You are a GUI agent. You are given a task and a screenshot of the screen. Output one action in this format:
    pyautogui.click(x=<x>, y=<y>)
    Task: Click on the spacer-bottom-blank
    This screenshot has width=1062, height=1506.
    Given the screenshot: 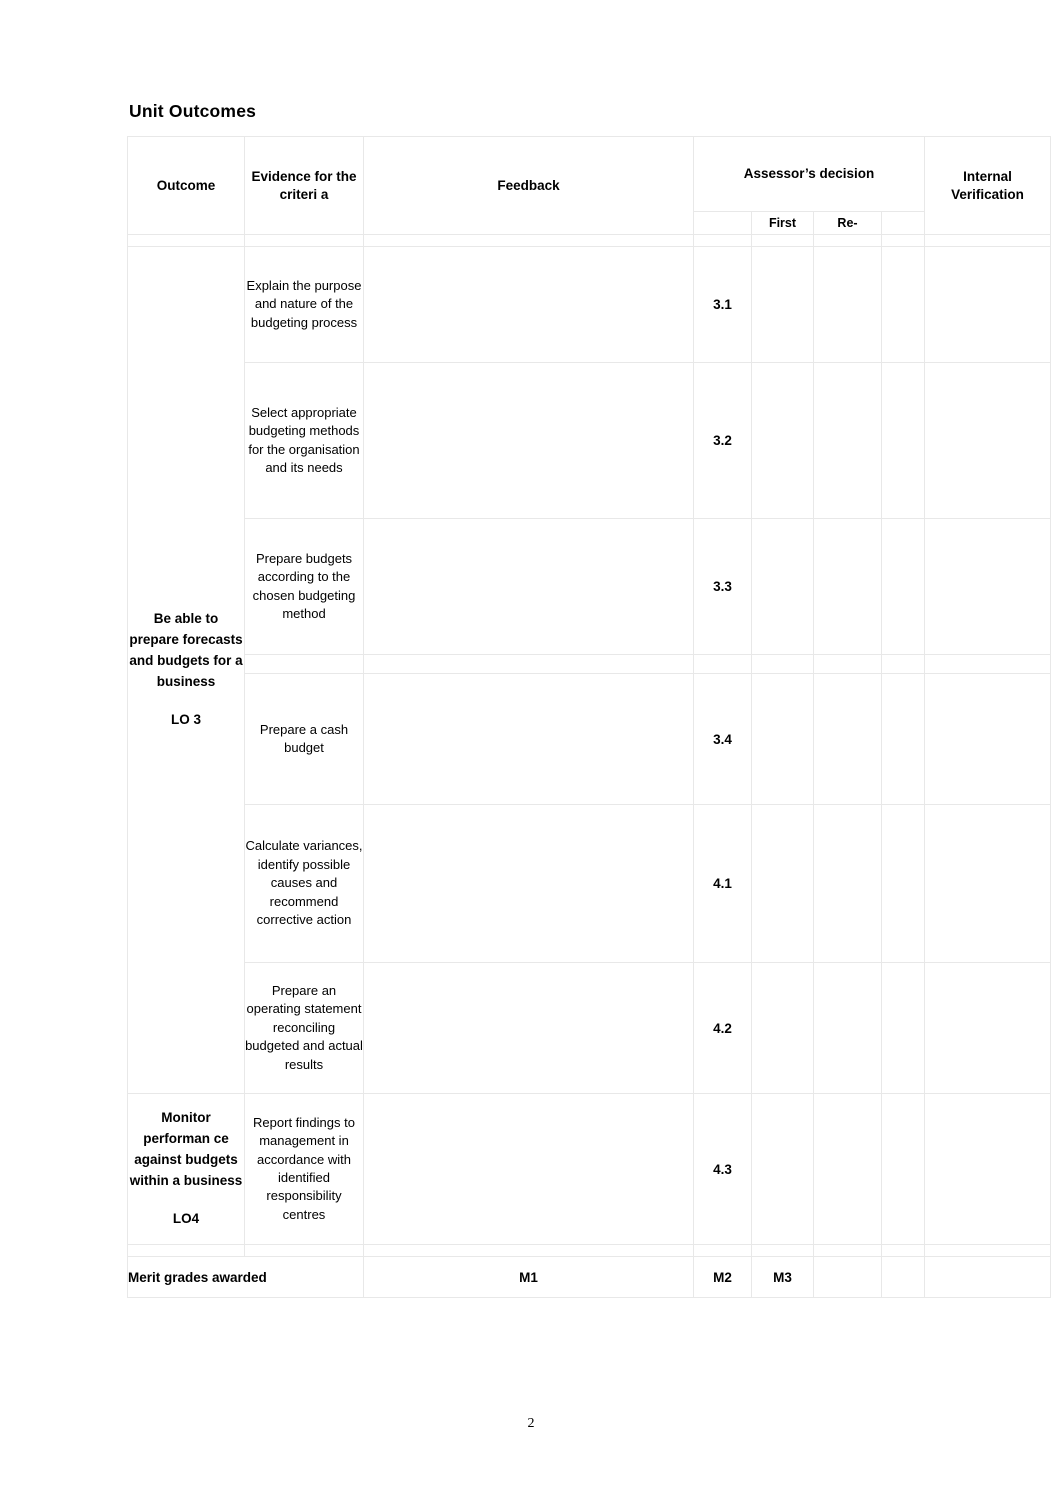 What is the action you would take?
    pyautogui.click(x=903, y=1250)
    